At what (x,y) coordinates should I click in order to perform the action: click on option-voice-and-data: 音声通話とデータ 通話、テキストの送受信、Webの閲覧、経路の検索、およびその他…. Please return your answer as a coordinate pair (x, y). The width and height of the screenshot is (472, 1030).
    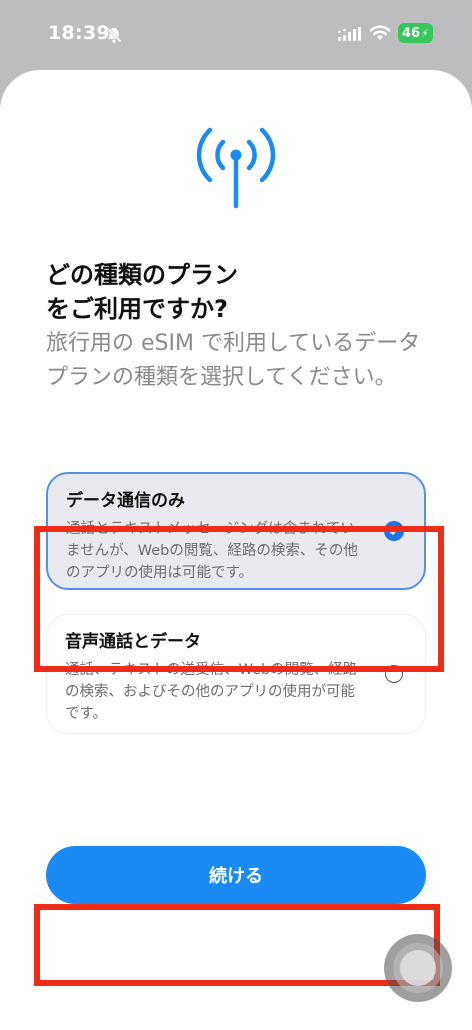
    Looking at the image, I should click on (236, 674).